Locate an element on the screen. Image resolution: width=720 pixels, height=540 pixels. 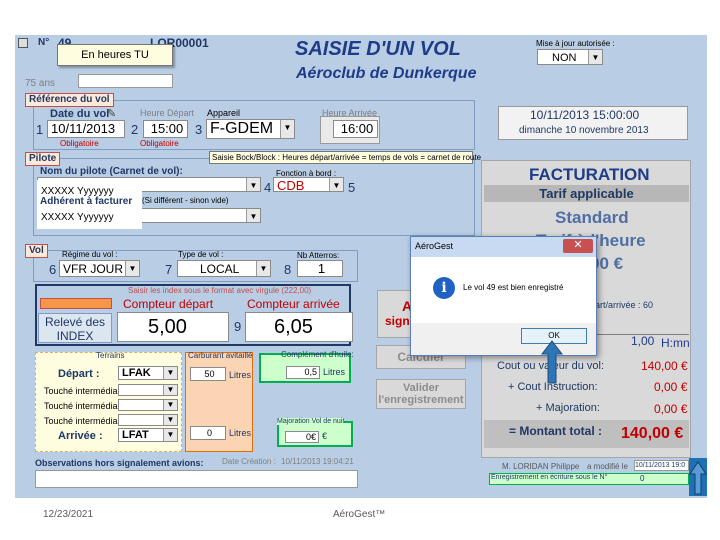
payer-label: Adhérent à facturer is located at coordinates (86, 201).